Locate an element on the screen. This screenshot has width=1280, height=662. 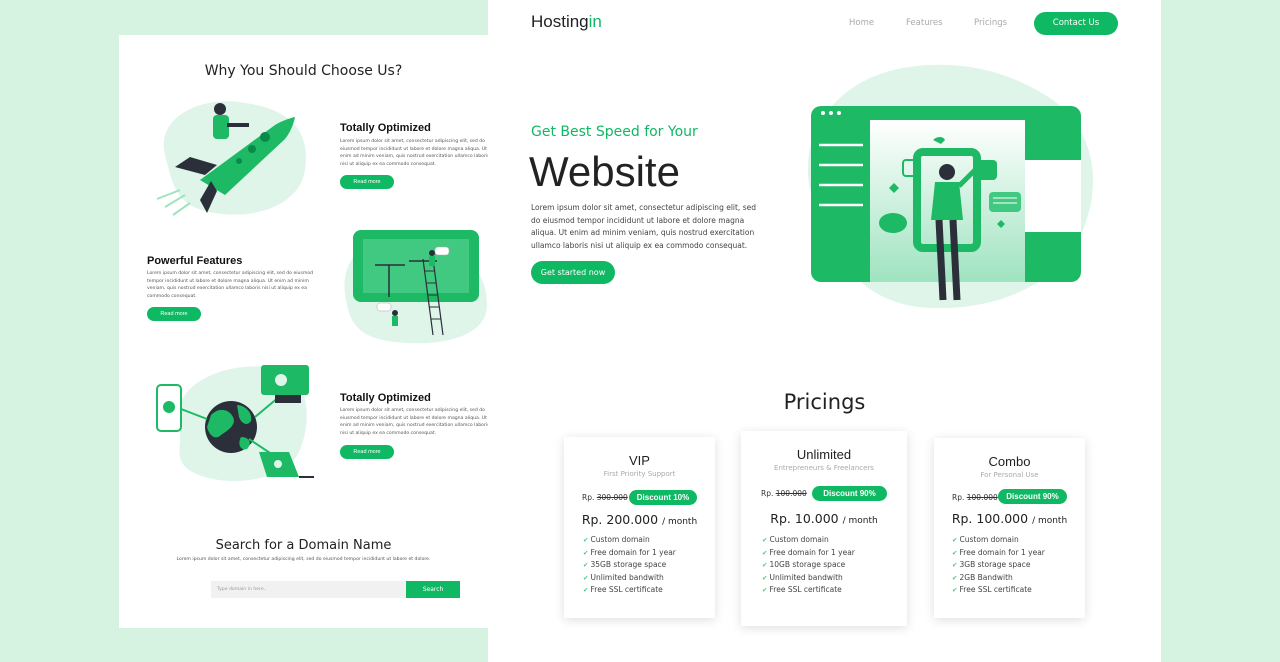
logo-accent: in is located at coordinates (595, 21).